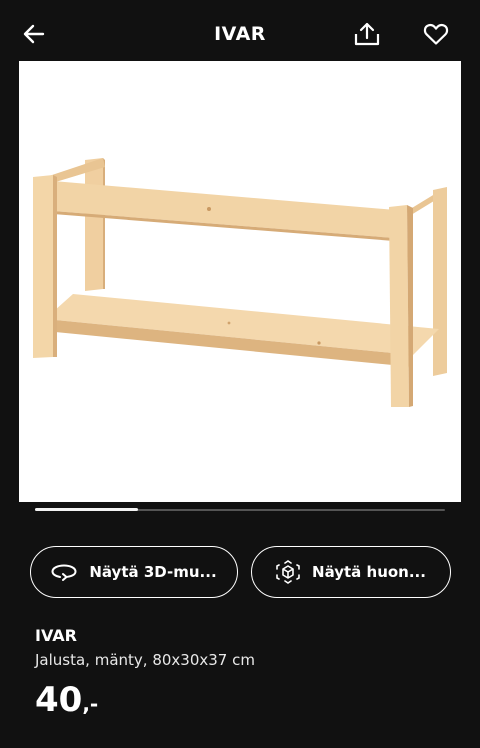 This screenshot has height=748, width=480. Describe the element at coordinates (145, 660) in the screenshot. I see `product-description: Jalusta, mänty, 80x30x37 cm` at that location.